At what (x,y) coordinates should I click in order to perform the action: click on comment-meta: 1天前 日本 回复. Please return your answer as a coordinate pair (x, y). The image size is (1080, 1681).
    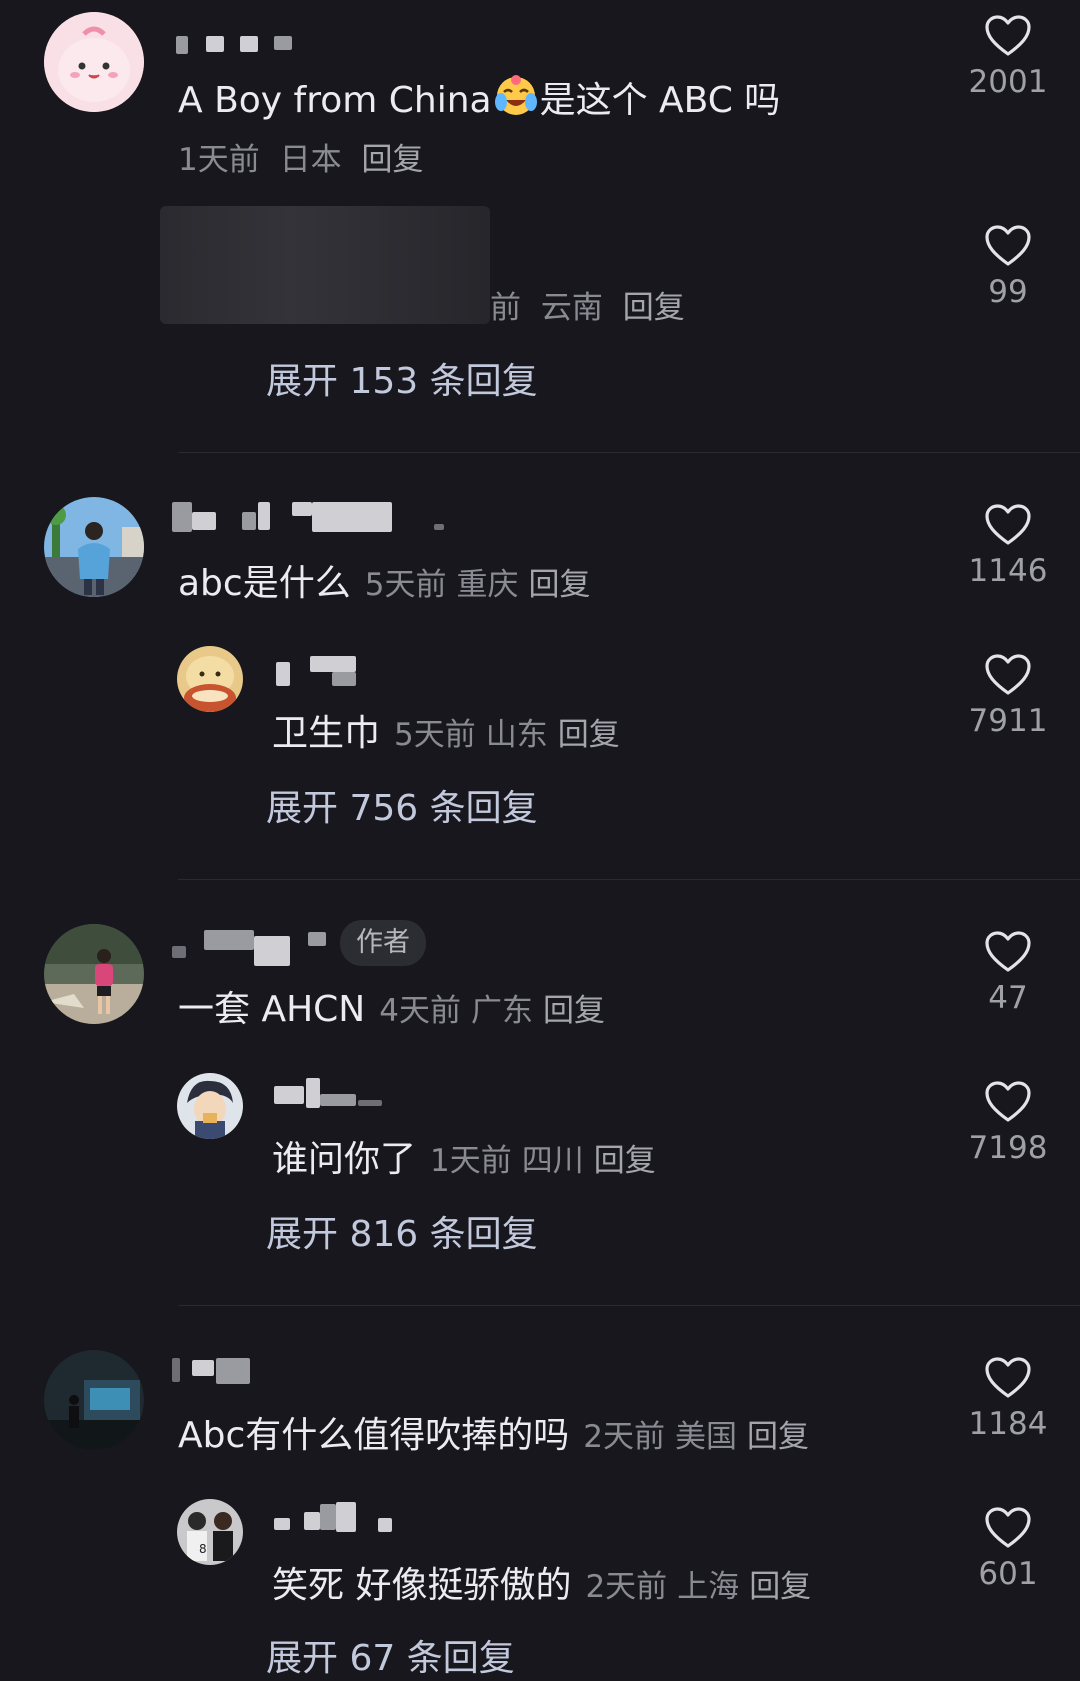
    Looking at the image, I should click on (301, 160).